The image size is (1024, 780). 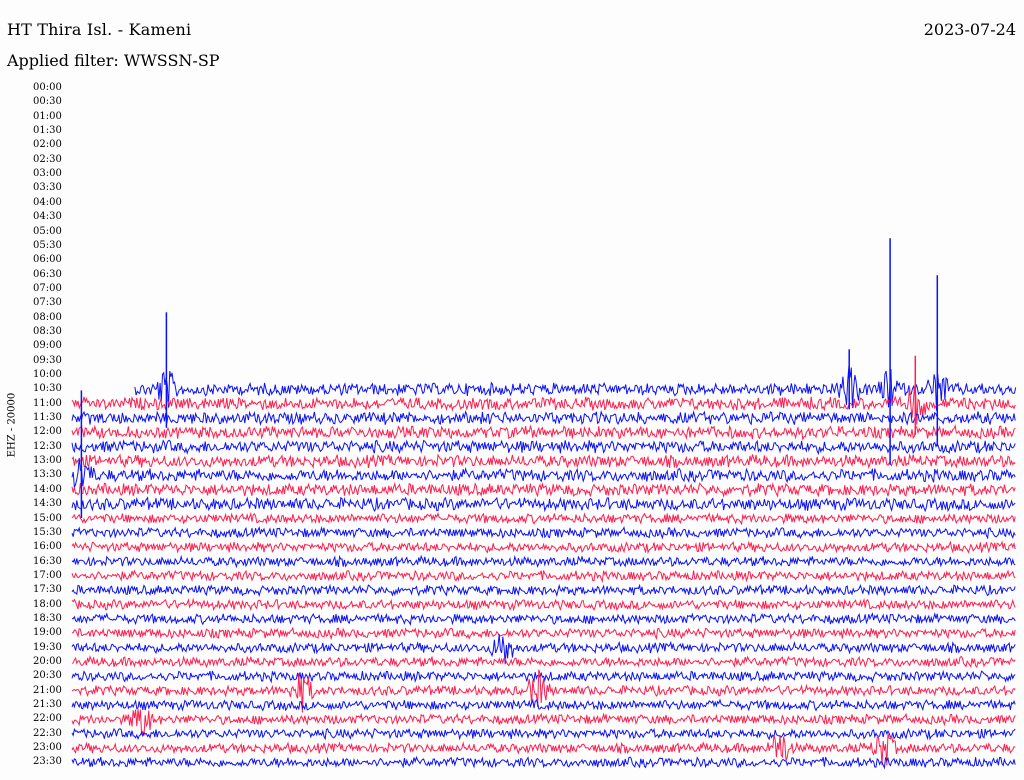 I want to click on trace-row-2000, so click(x=543, y=662).